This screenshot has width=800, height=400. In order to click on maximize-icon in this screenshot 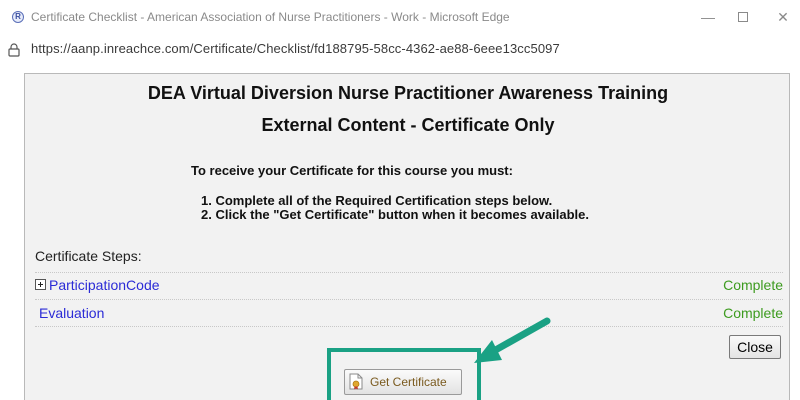, I will do `click(743, 17)`.